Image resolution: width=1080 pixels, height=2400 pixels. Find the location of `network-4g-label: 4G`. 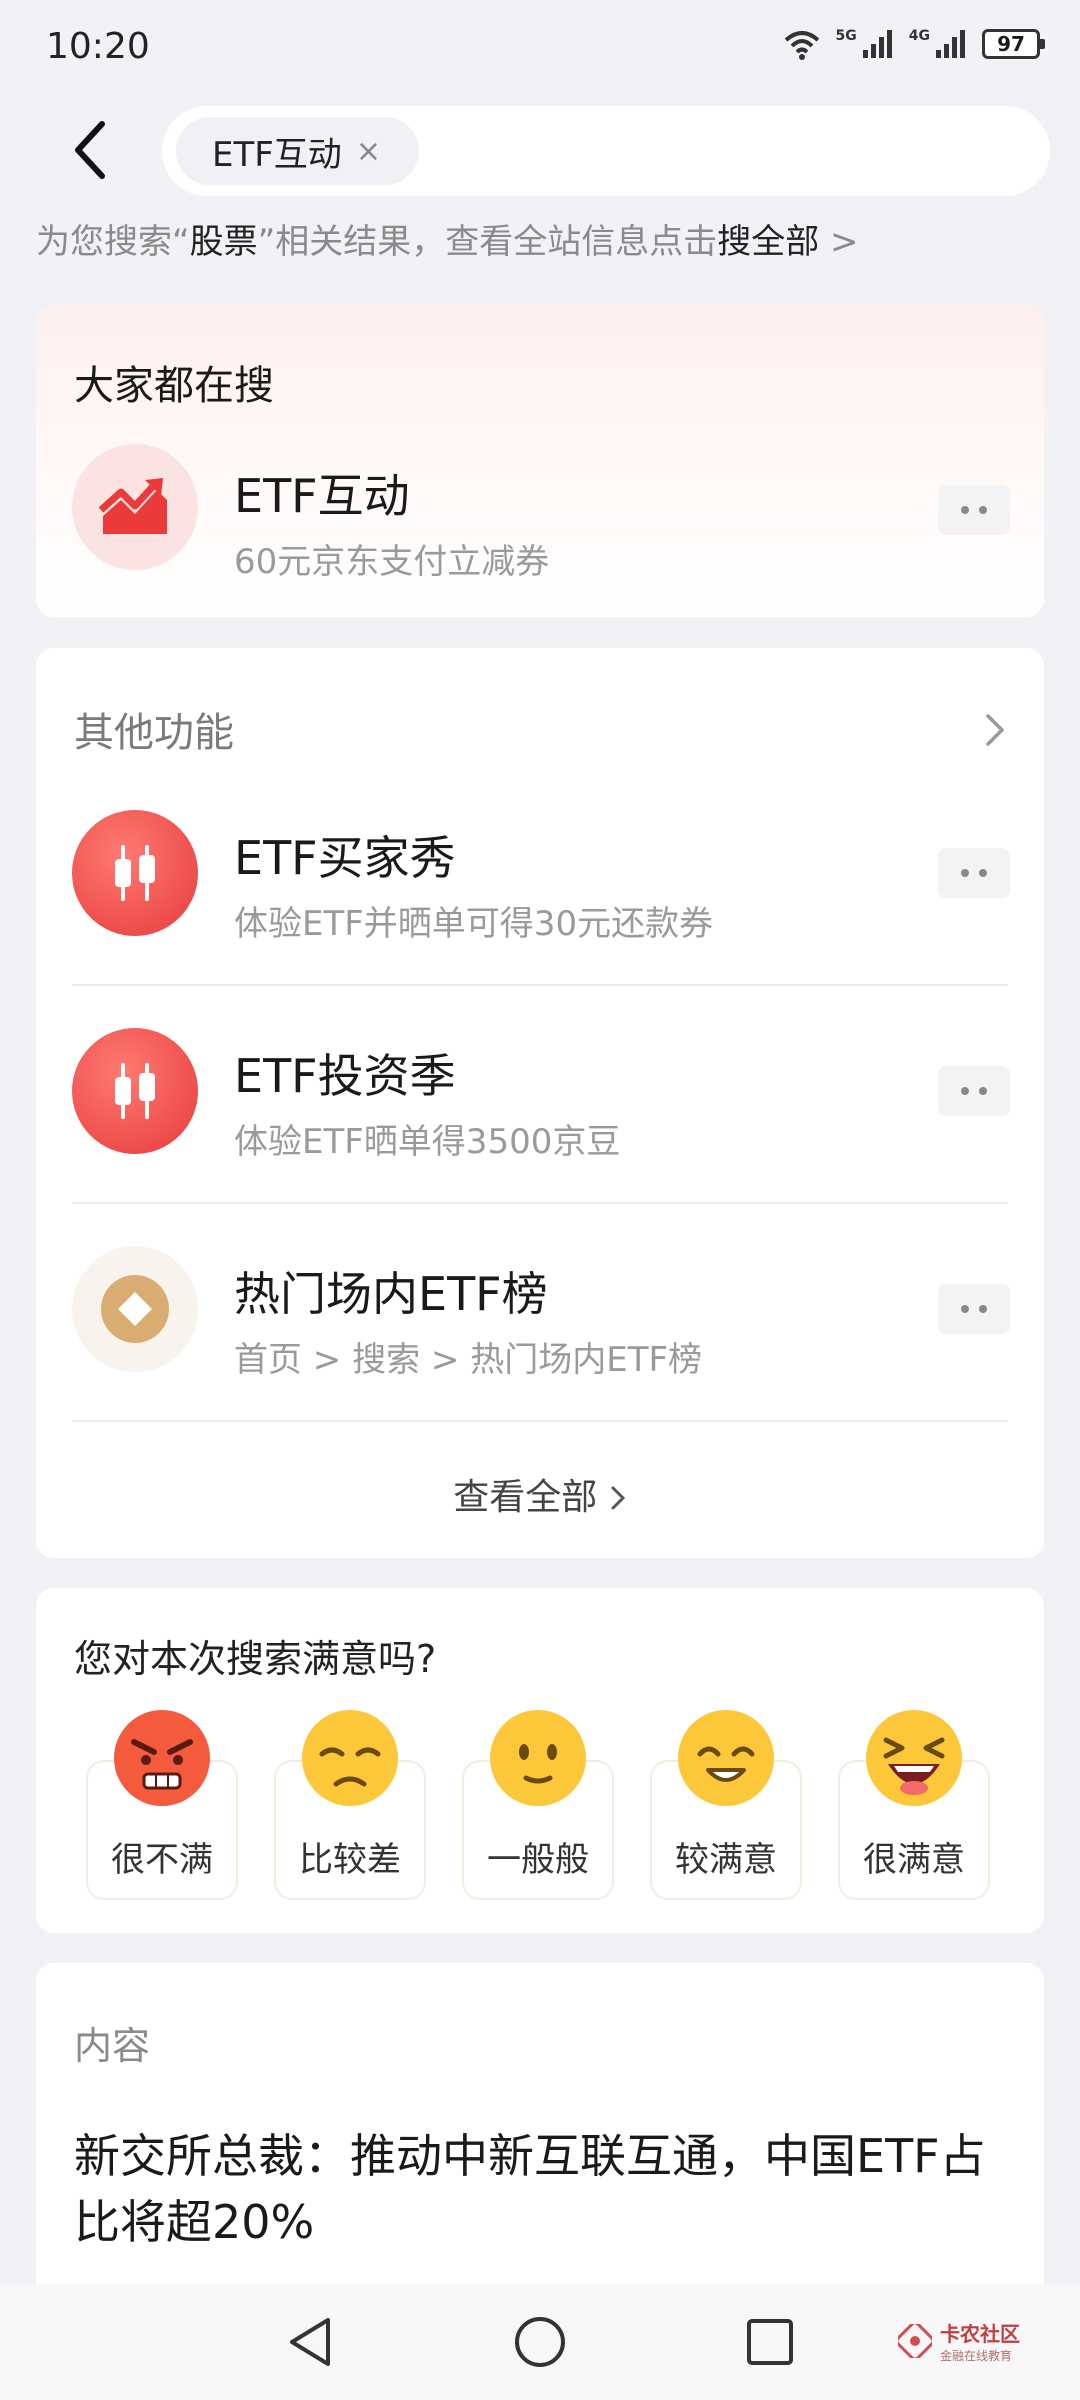

network-4g-label: 4G is located at coordinates (919, 36).